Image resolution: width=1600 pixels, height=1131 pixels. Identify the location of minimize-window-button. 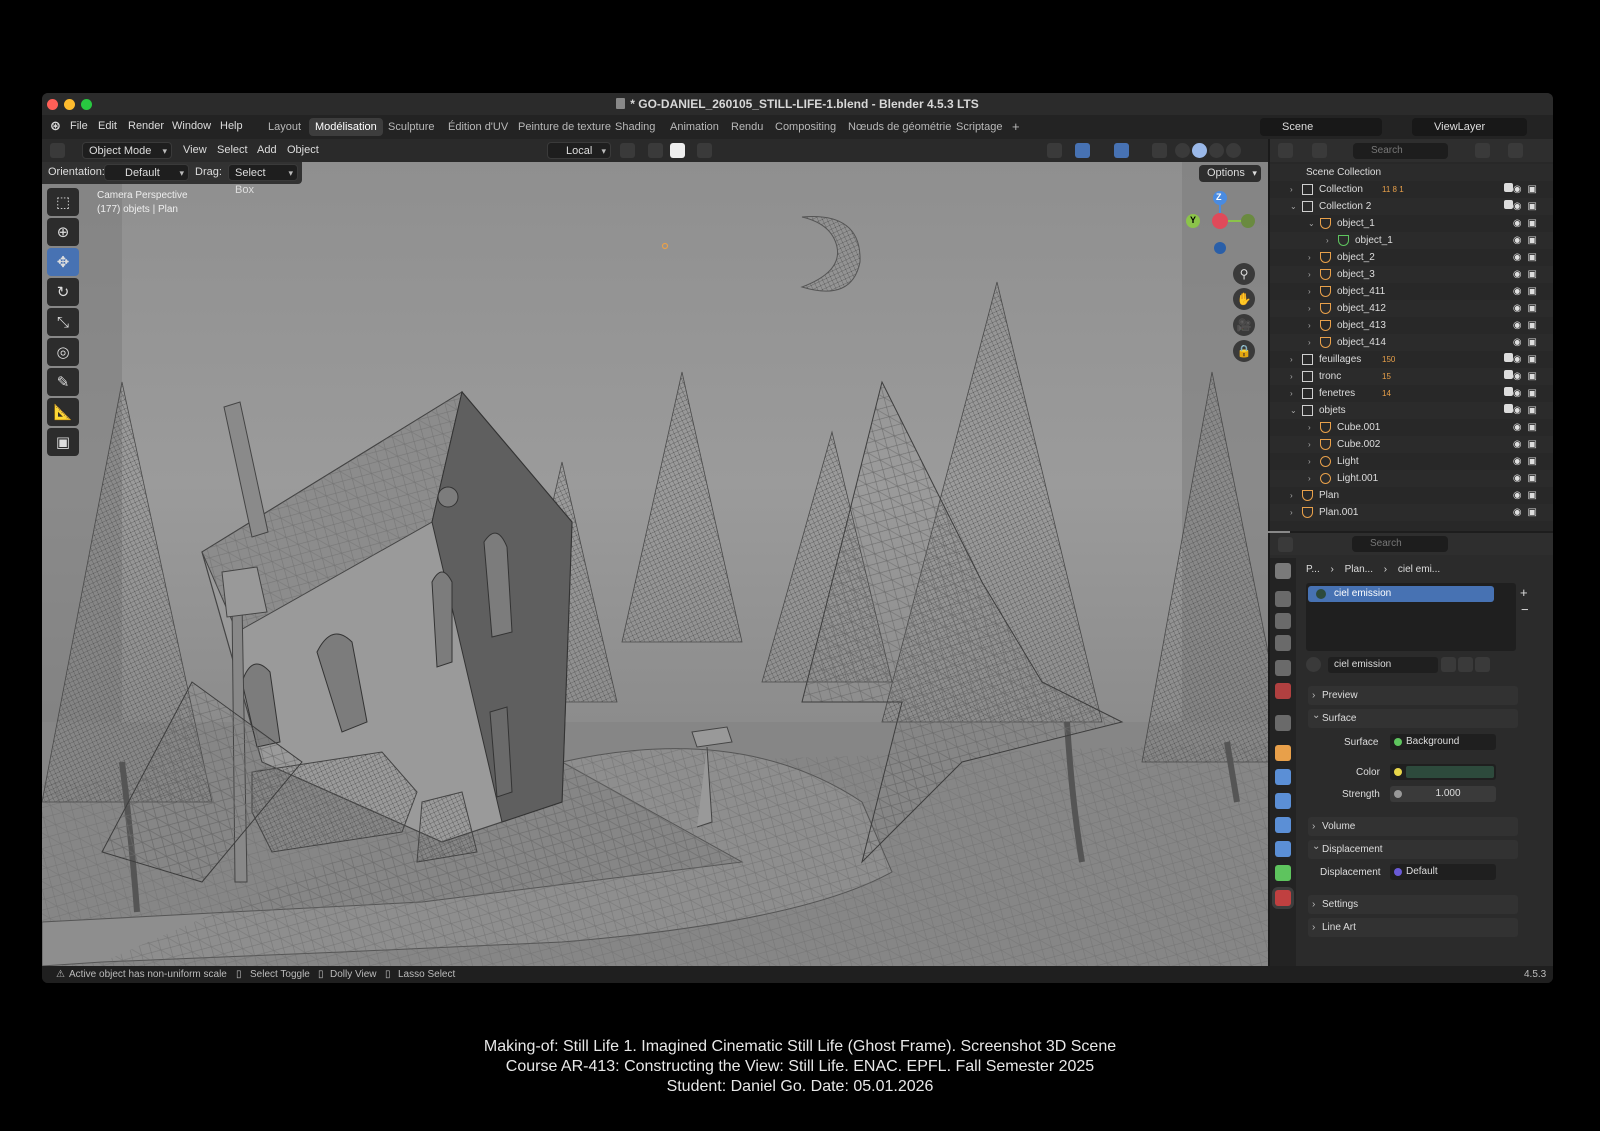
(69, 104).